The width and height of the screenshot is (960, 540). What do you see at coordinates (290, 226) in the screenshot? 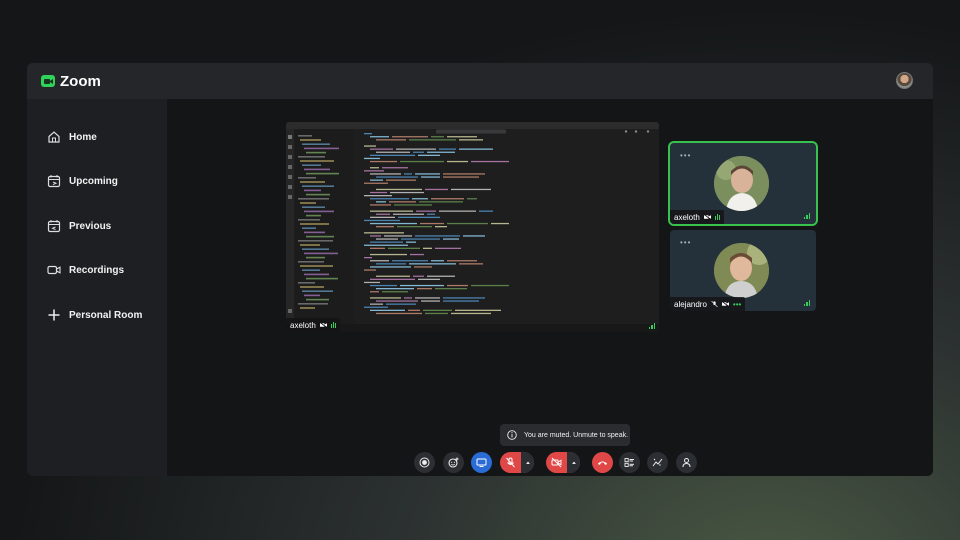
I see `editor-activity-bar` at bounding box center [290, 226].